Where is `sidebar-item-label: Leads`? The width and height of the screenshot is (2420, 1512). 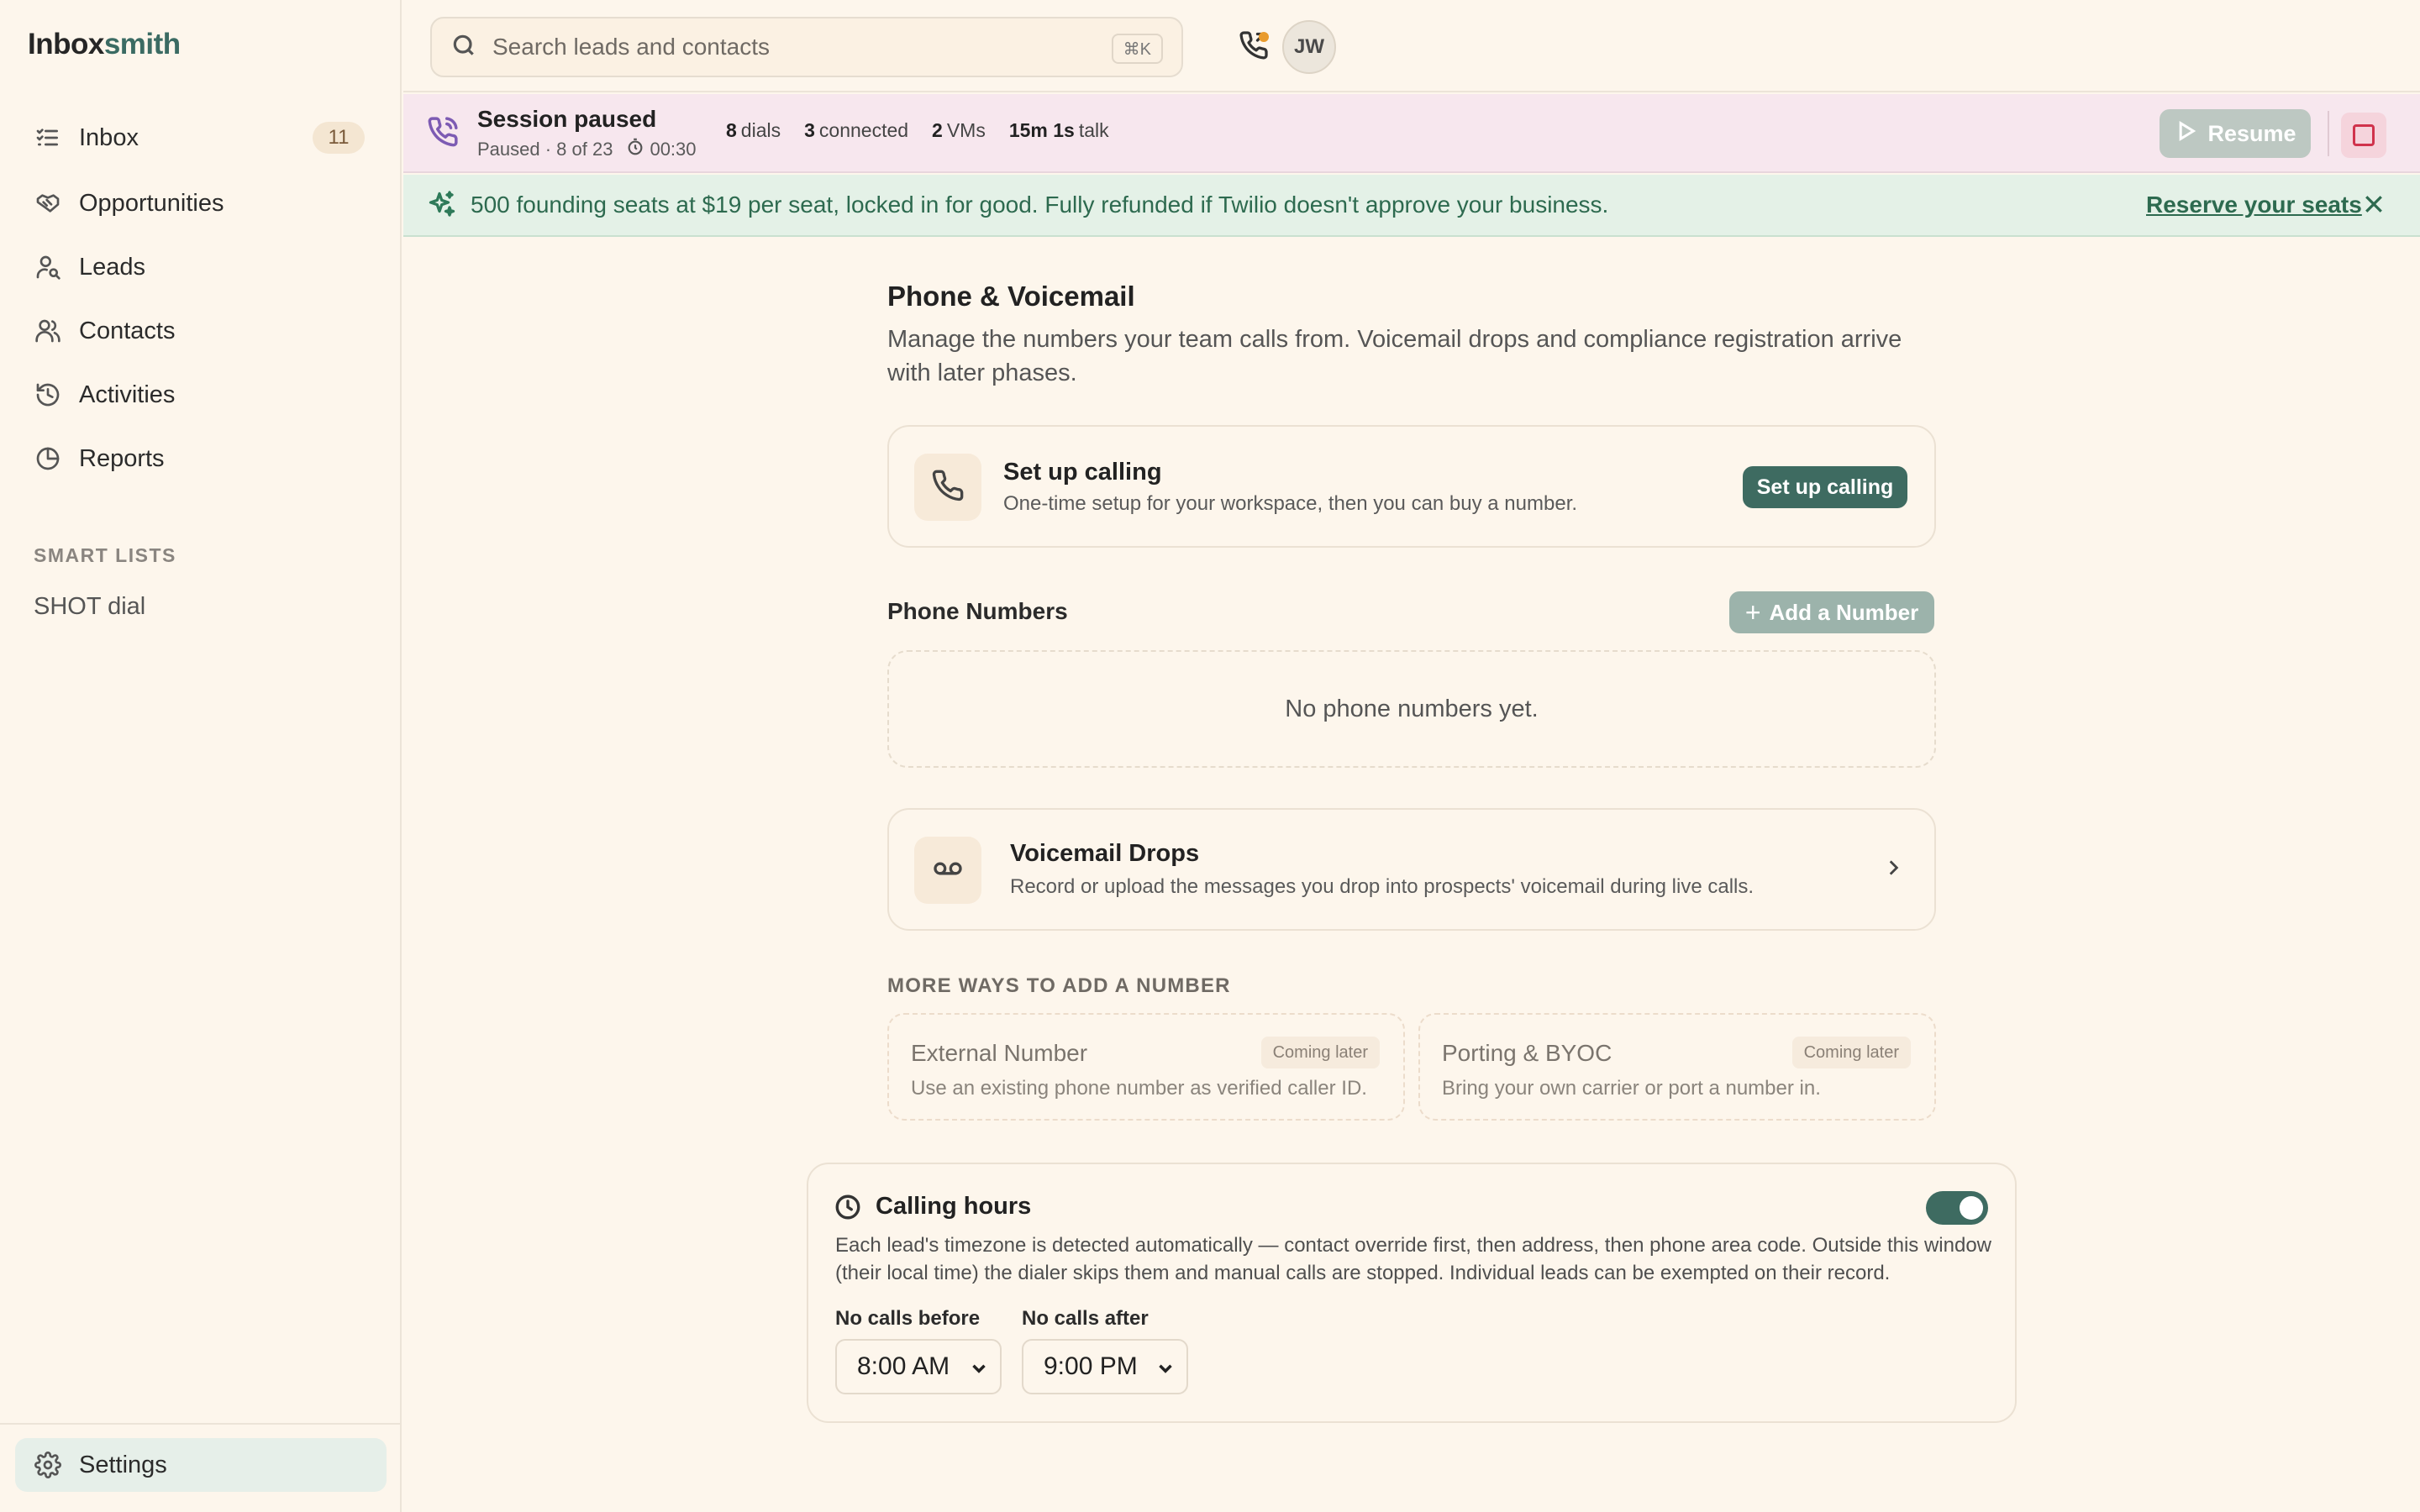
sidebar-item-label: Leads is located at coordinates (113, 267).